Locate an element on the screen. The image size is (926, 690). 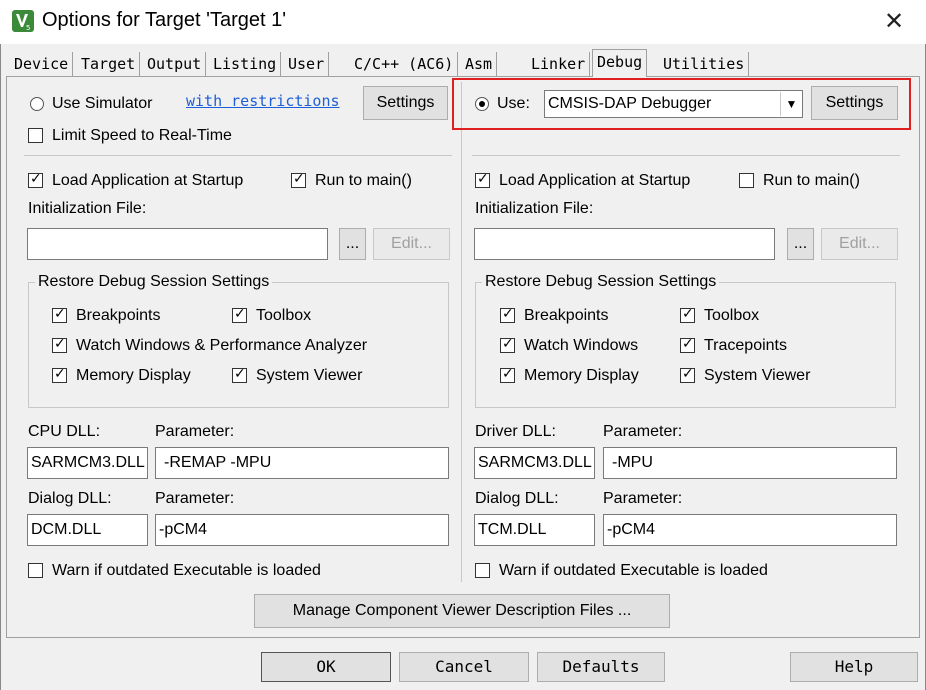
tab-target: Target is located at coordinates (109, 64).